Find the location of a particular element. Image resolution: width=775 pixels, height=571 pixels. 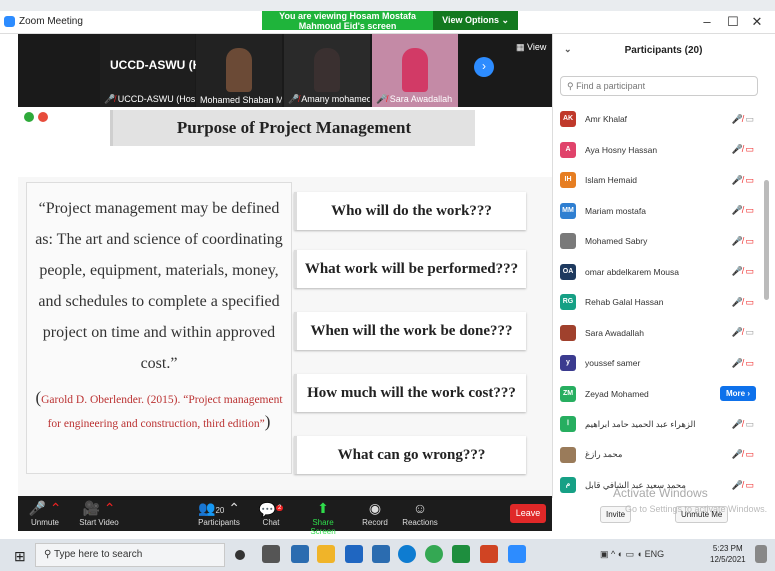

participants-button: 👥20 ⌃ Participants is located at coordinates (219, 513).